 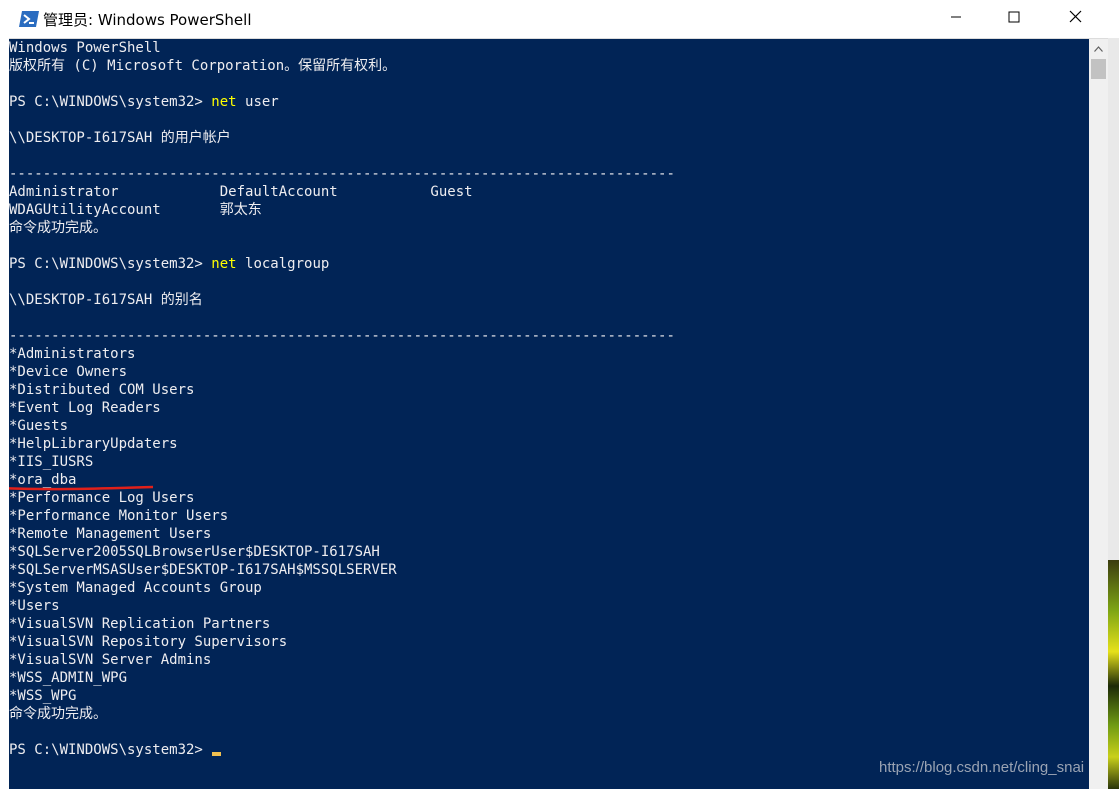 I want to click on desktop-background-right, so click(x=1113, y=413).